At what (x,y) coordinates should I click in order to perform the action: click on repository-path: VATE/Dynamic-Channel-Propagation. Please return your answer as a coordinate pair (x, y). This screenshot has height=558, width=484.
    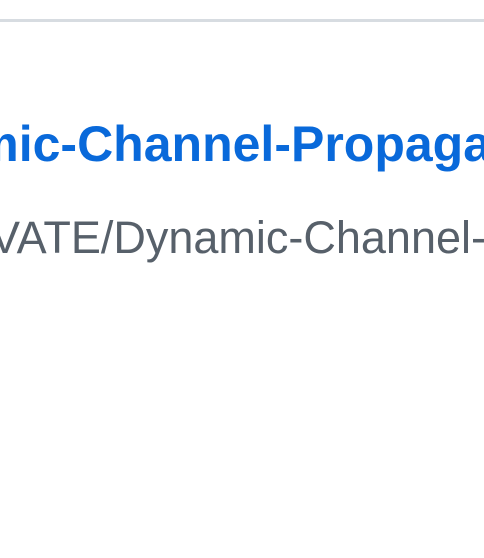
    Looking at the image, I should click on (242, 237).